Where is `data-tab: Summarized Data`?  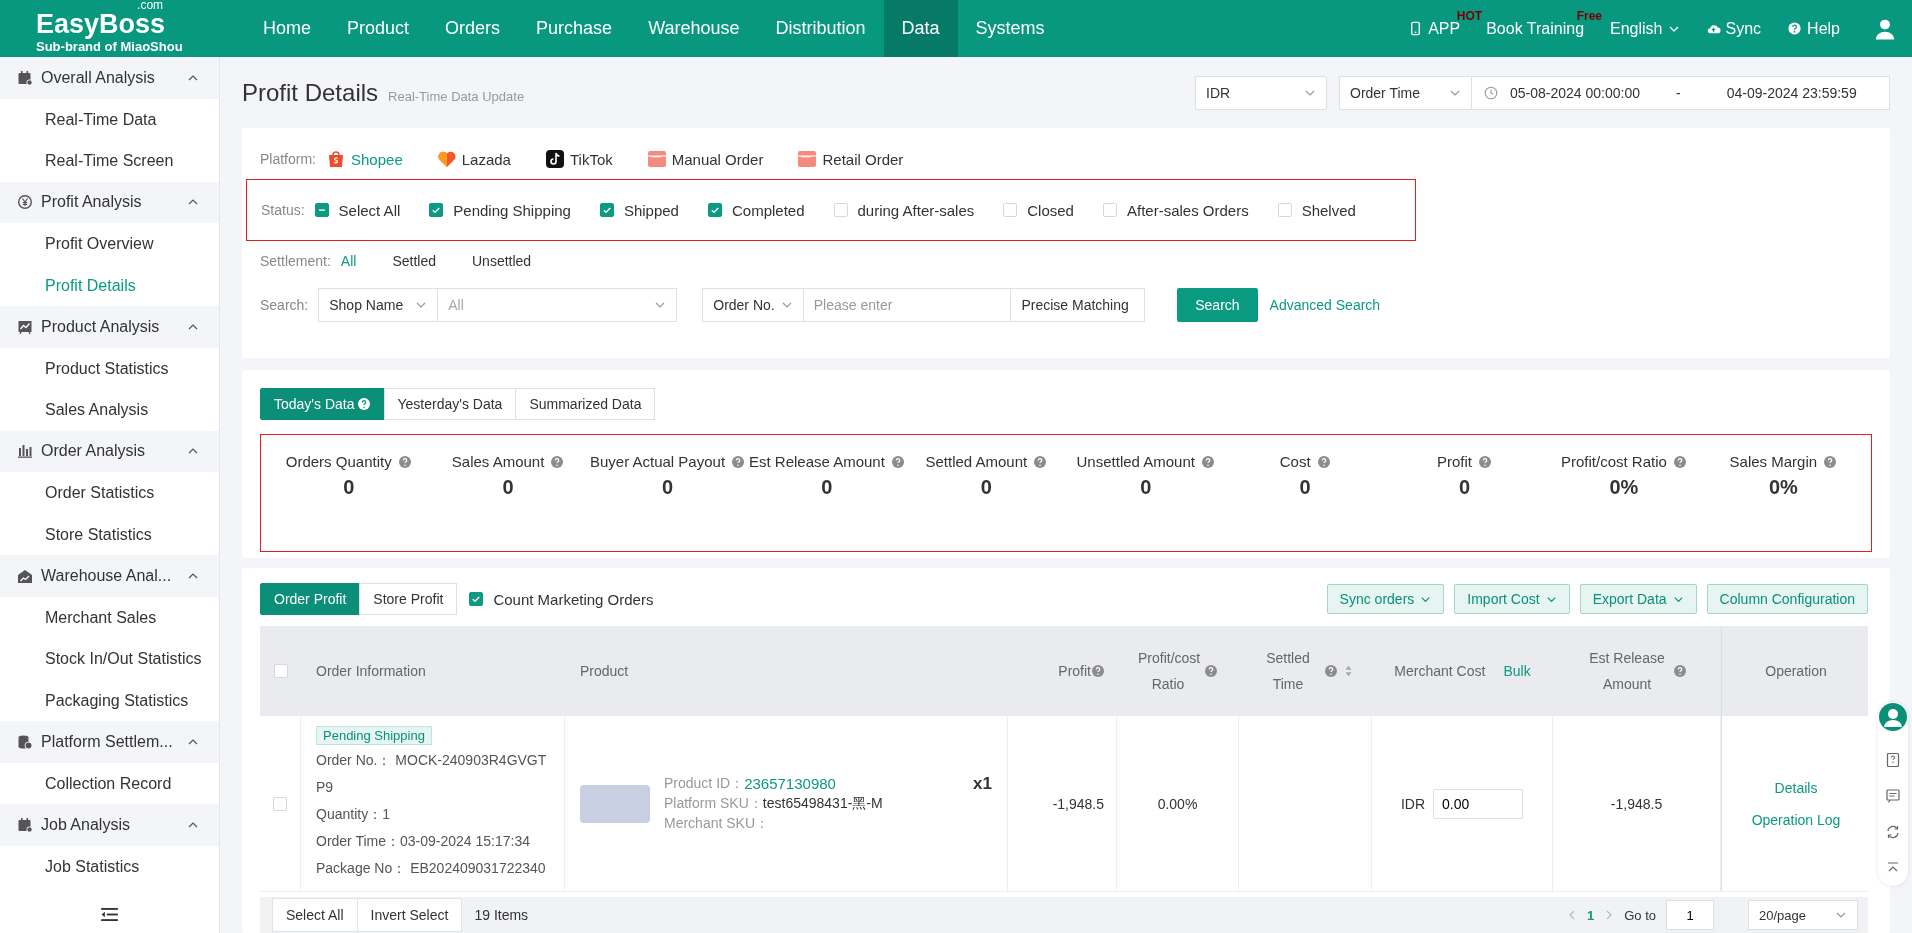 data-tab: Summarized Data is located at coordinates (585, 404).